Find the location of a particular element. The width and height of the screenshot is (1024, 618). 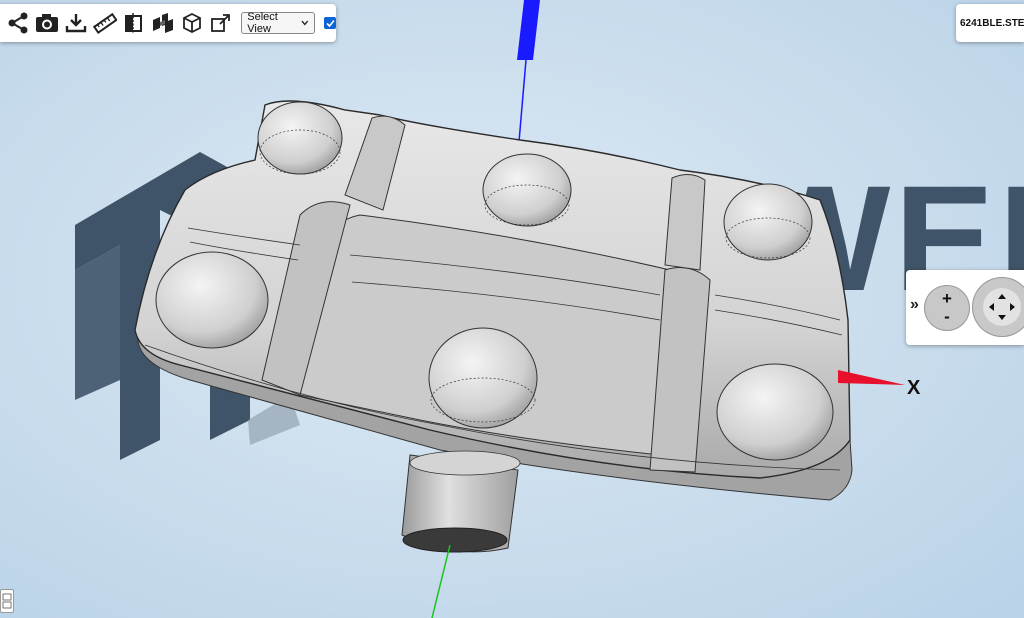

pan-control is located at coordinates (998, 307).